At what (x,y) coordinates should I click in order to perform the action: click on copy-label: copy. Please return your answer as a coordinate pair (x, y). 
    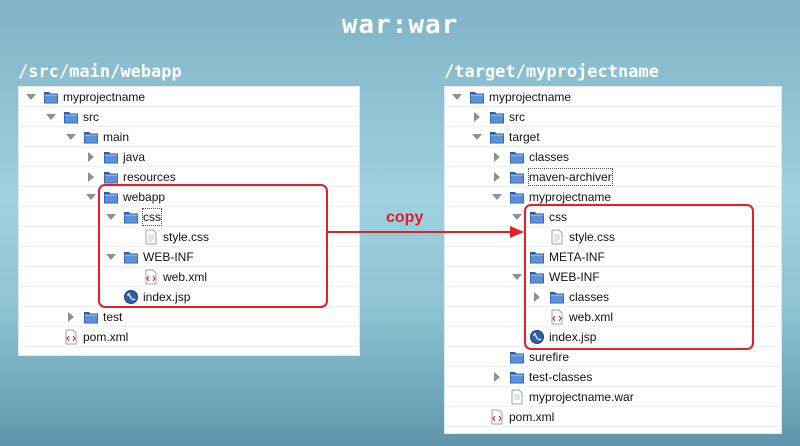
    Looking at the image, I should click on (405, 217).